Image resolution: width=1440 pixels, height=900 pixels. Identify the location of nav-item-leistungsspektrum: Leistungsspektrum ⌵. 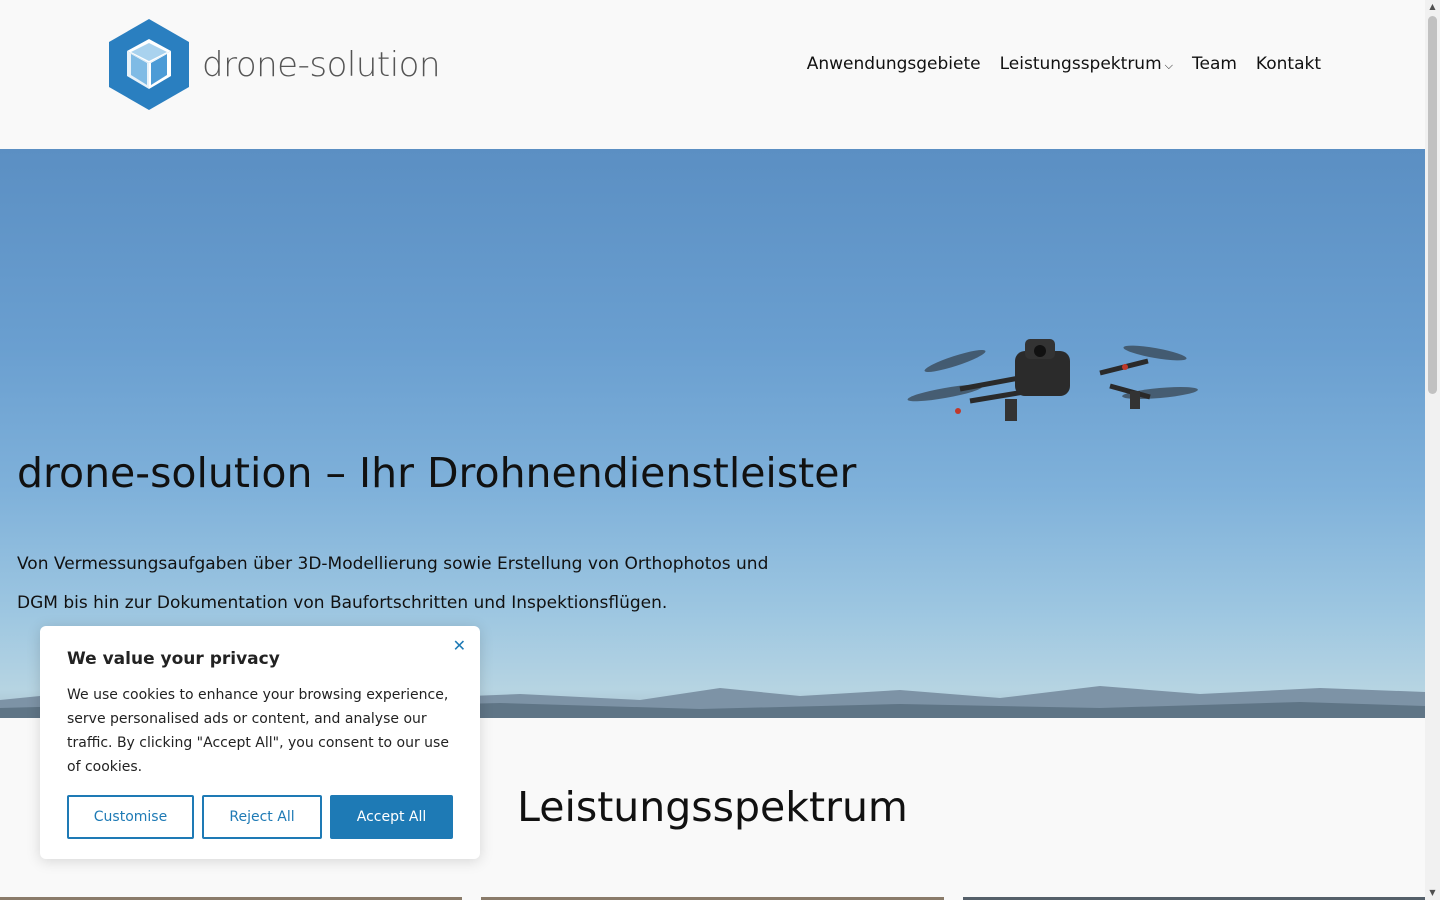
(1086, 64).